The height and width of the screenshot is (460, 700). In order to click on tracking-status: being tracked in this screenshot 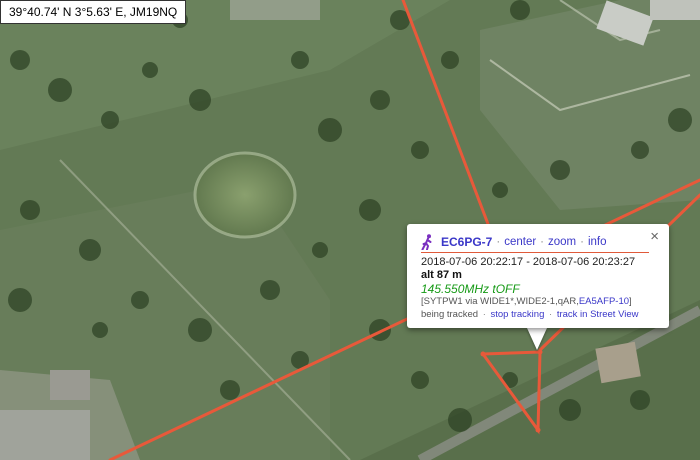, I will do `click(450, 314)`.